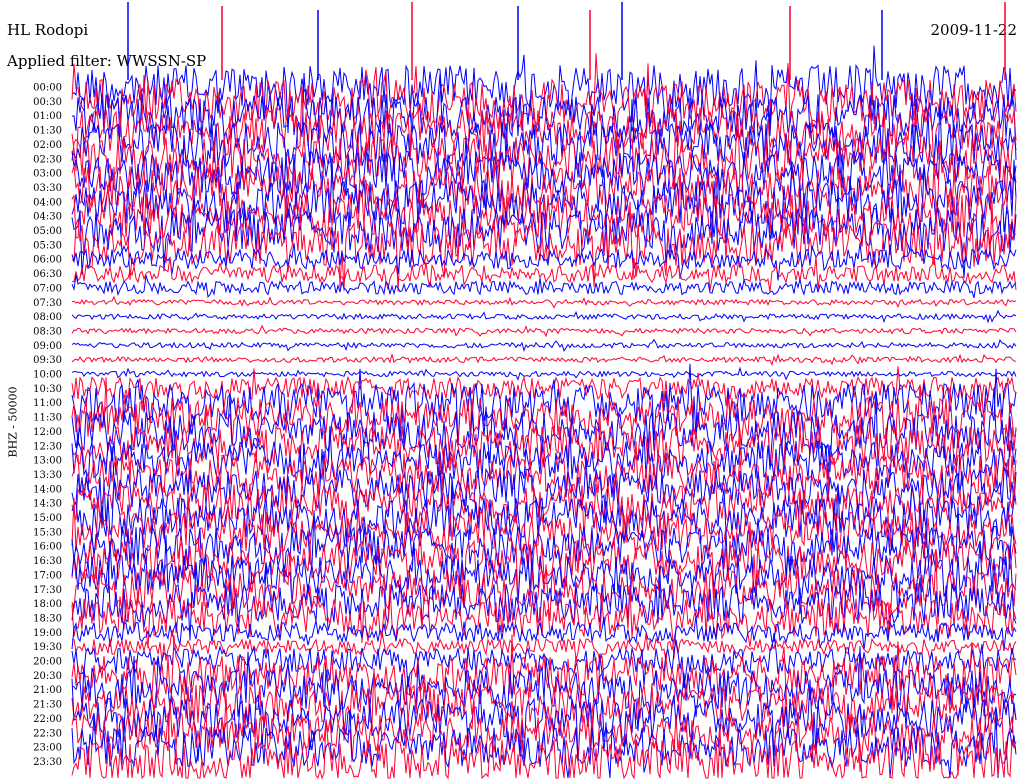 This screenshot has width=1024, height=780. Describe the element at coordinates (47, 547) in the screenshot. I see `time-tick-label: 16:00` at that location.